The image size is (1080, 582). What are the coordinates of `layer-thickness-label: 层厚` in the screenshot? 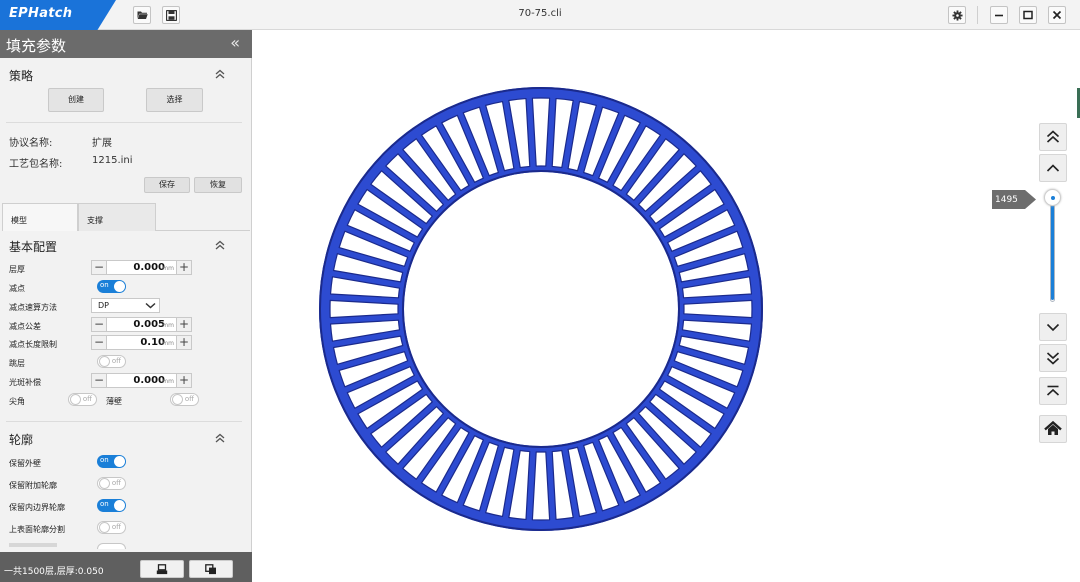 It's located at (17, 269).